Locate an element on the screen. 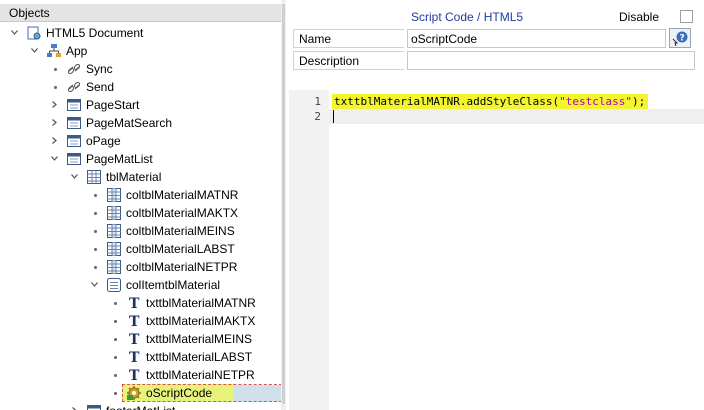  tree-node-column: coltblMaterialMEINS is located at coordinates (140, 231).